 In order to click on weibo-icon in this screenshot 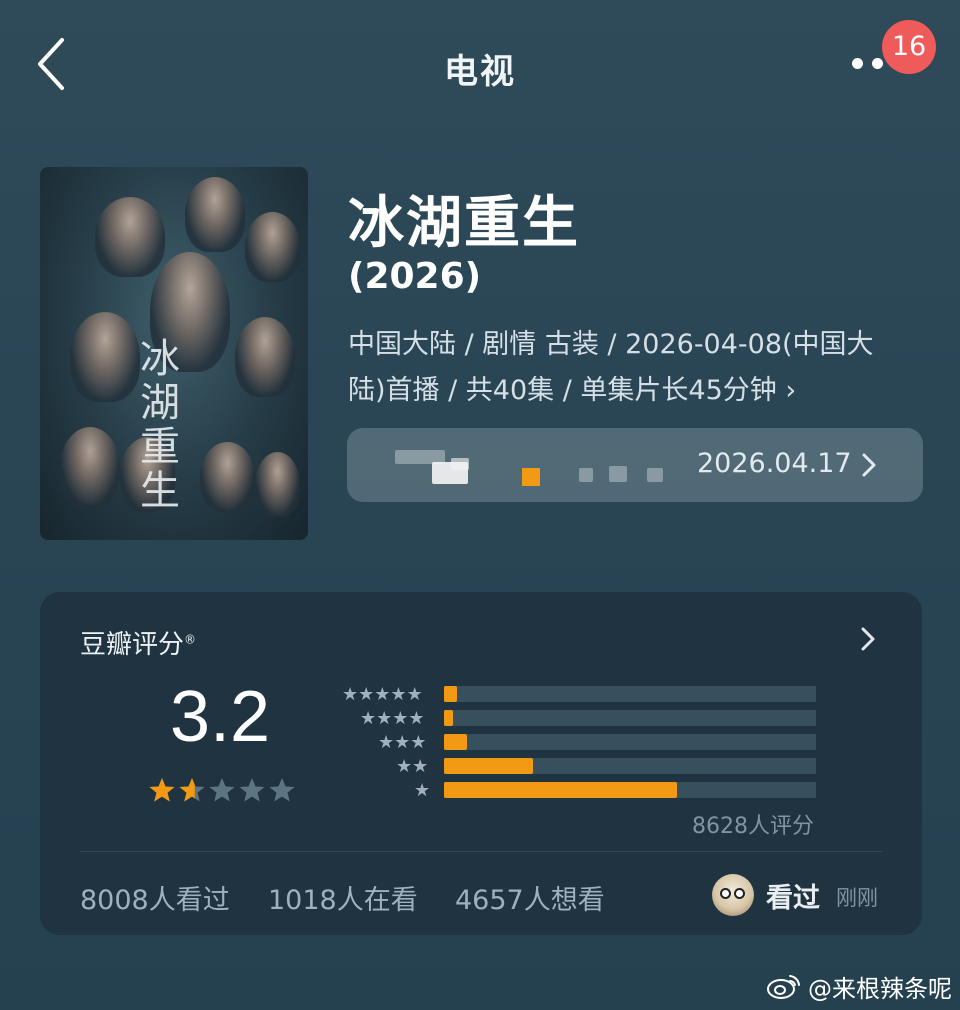, I will do `click(783, 987)`.